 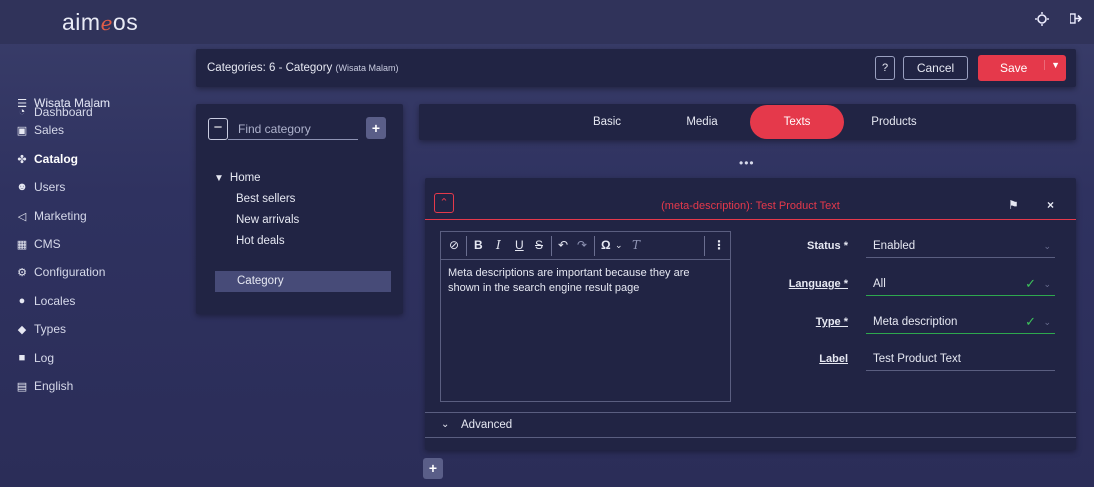 I want to click on tree-node-child: Hot deals, so click(x=260, y=241).